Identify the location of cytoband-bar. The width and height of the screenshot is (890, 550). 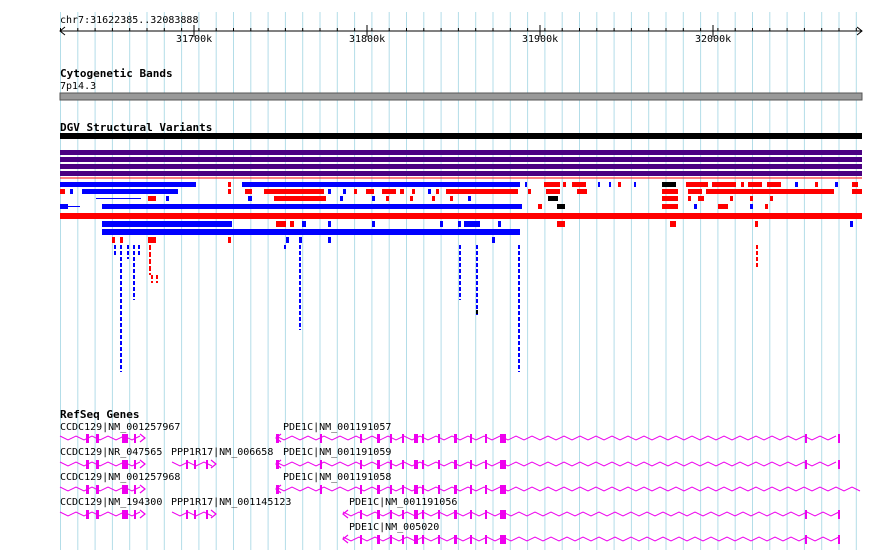
(461, 96).